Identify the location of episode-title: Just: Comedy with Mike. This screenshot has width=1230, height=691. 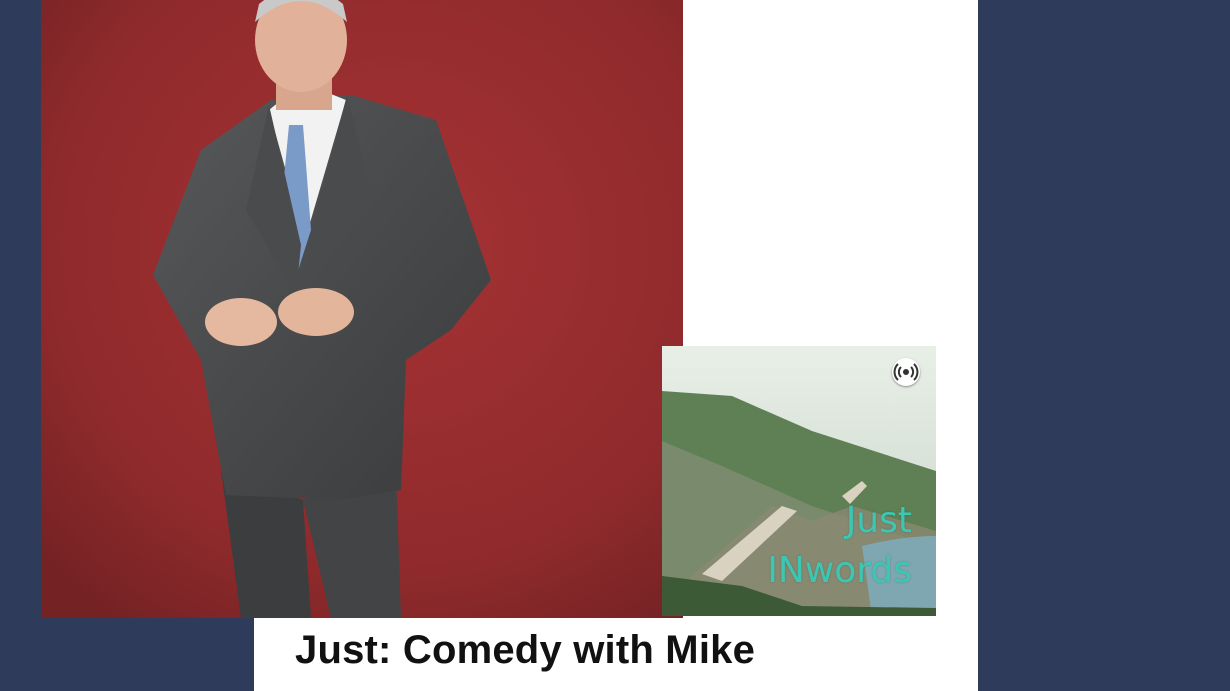
(525, 650).